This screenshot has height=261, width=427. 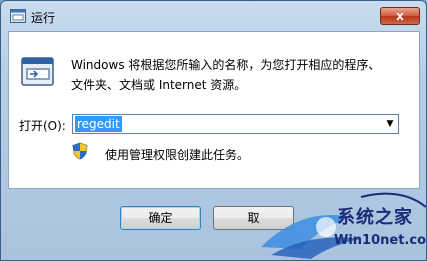 What do you see at coordinates (213, 16) in the screenshot?
I see `title-bar: 运行 x` at bounding box center [213, 16].